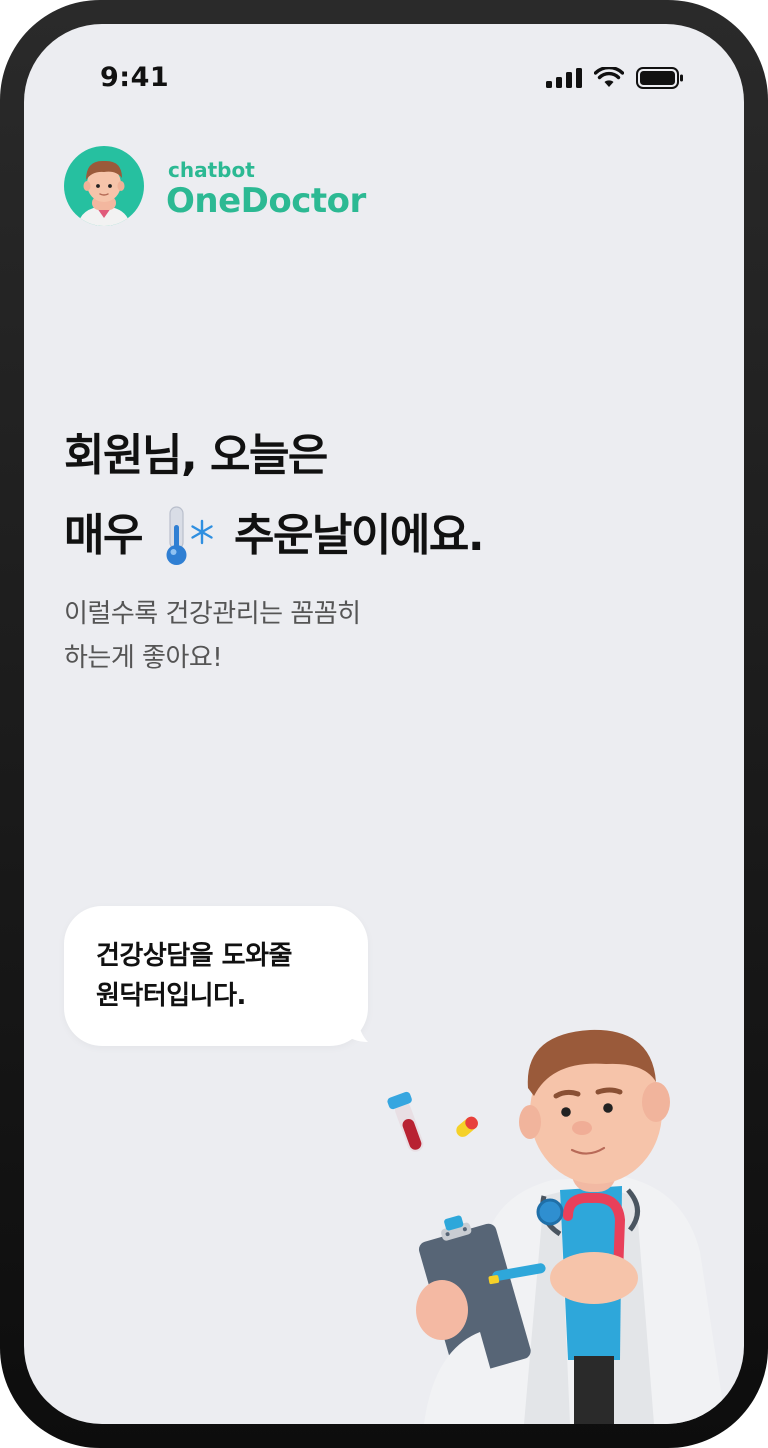  Describe the element at coordinates (659, 78) in the screenshot. I see `battery-icon` at that location.